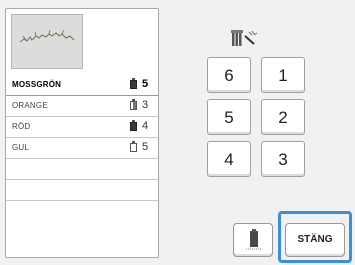 This screenshot has width=355, height=265. What do you see at coordinates (82, 148) in the screenshot?
I see `thread-row-4: GUL 5` at bounding box center [82, 148].